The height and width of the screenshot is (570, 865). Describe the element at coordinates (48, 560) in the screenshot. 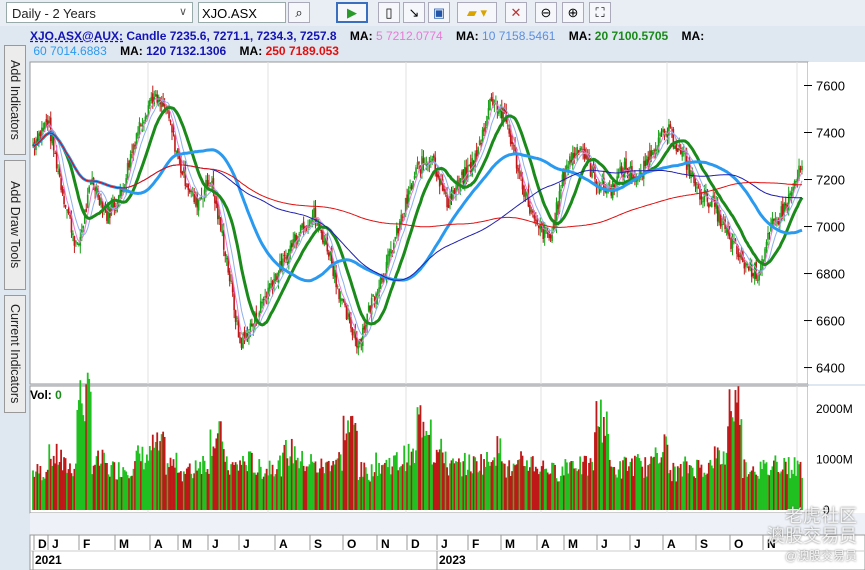

I see `year-label: 2021` at that location.